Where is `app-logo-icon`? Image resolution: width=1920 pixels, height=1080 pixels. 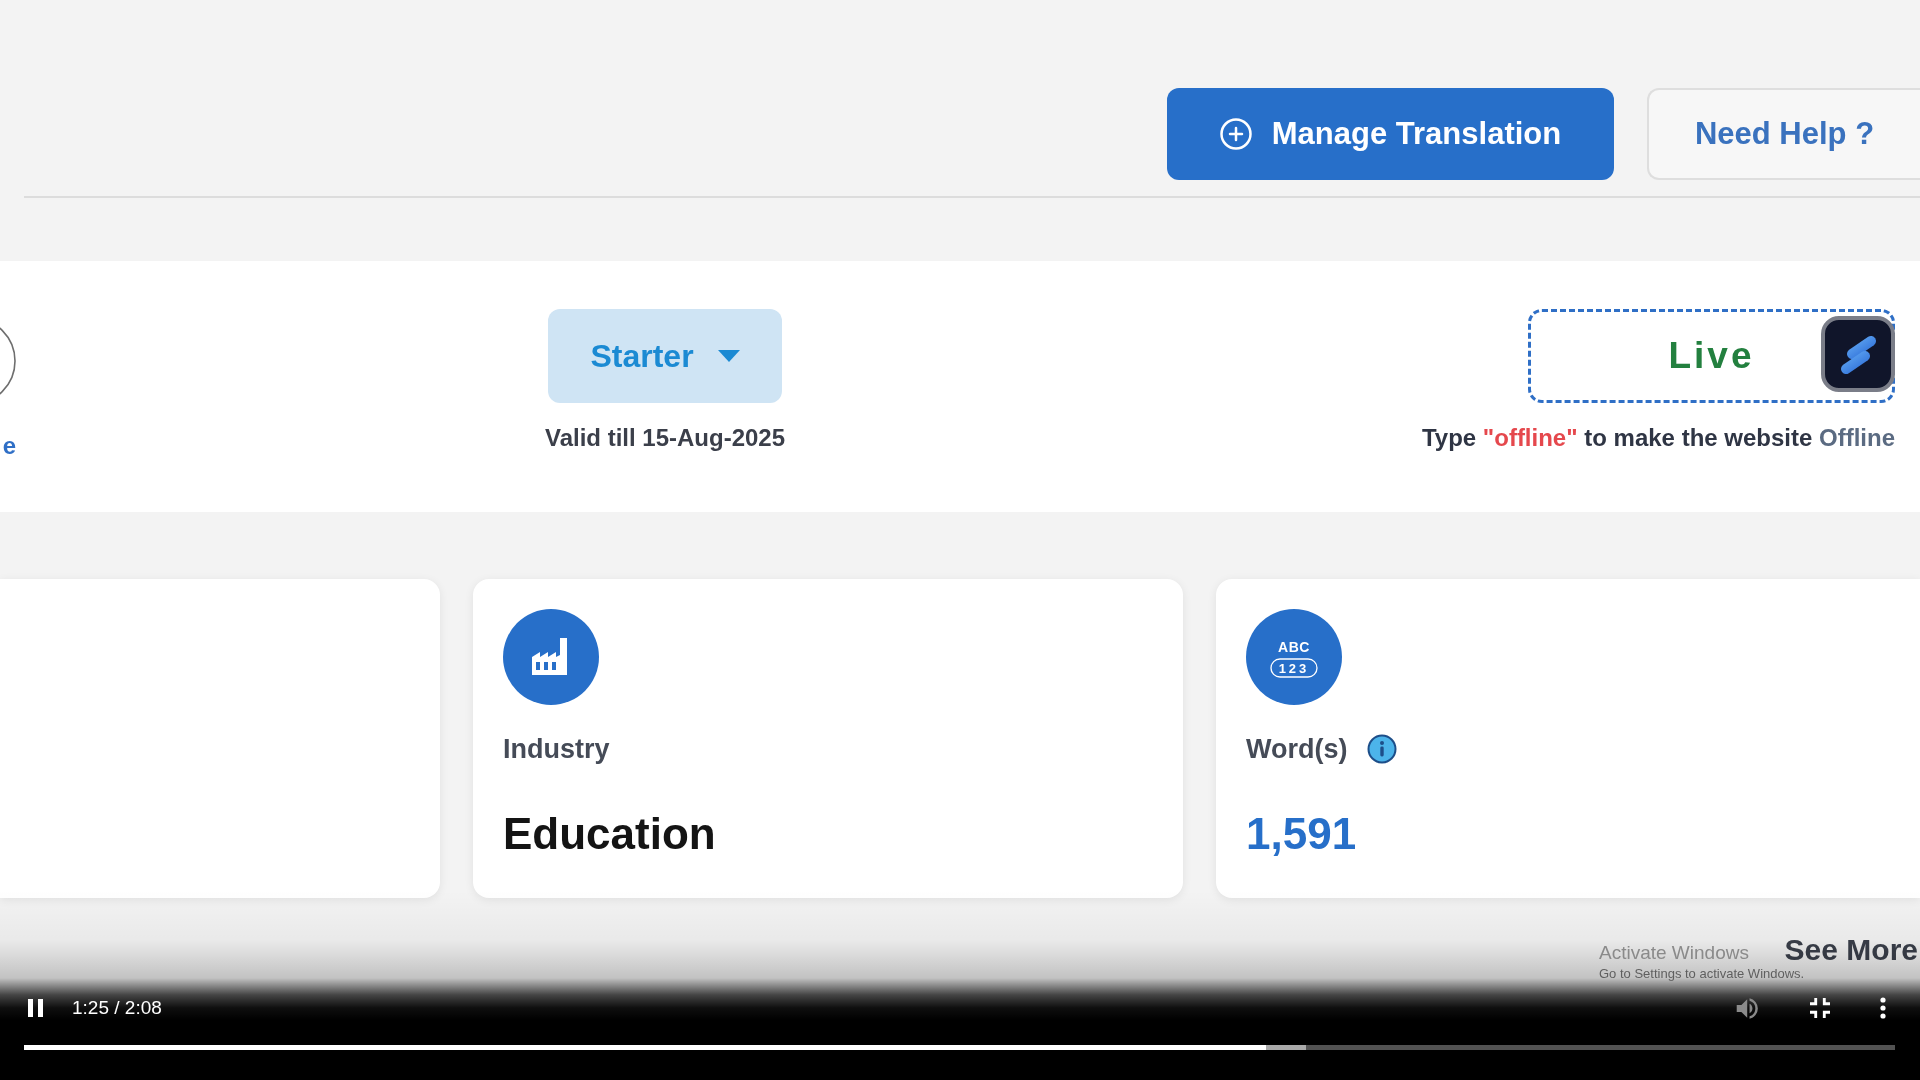 app-logo-icon is located at coordinates (1858, 354).